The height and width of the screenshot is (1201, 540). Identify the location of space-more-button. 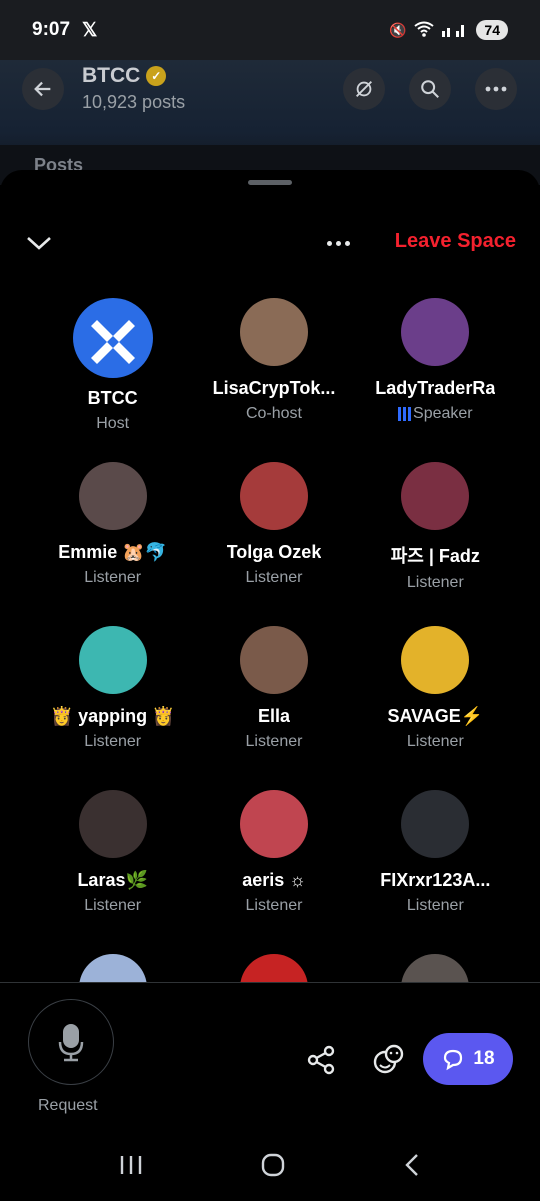
(338, 243).